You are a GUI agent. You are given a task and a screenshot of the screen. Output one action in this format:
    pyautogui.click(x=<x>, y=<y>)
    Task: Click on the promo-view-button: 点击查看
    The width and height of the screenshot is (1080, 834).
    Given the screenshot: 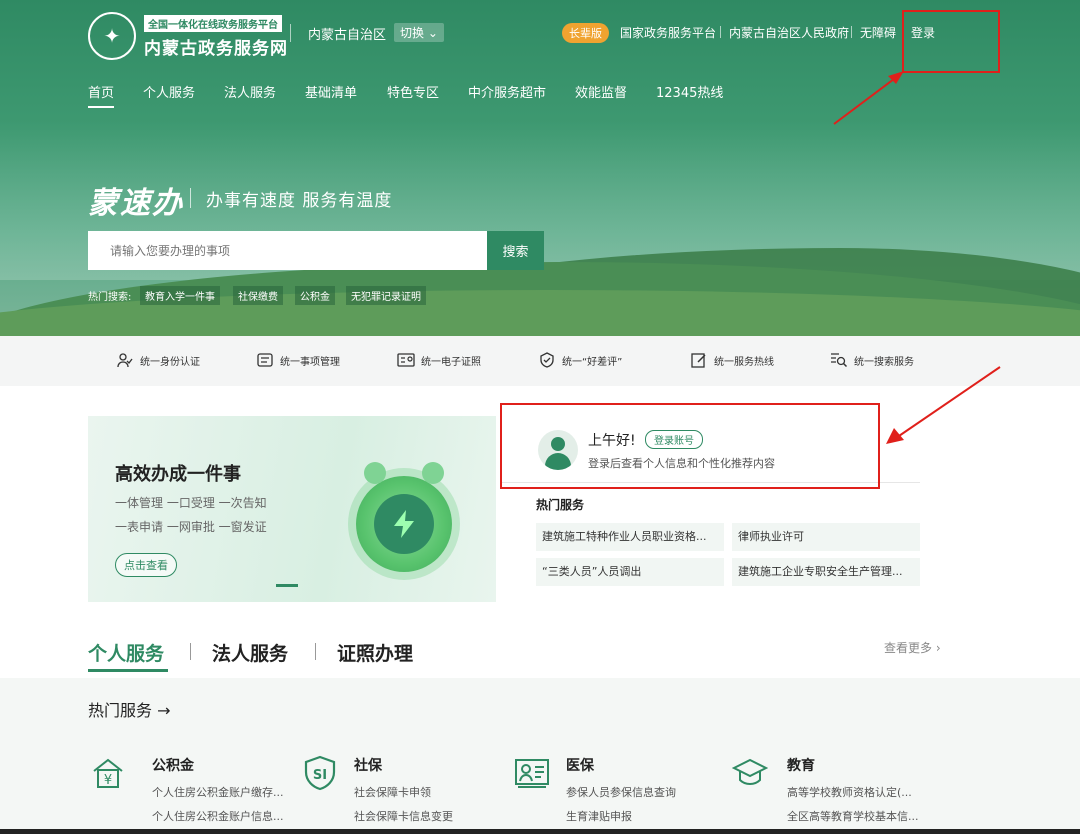 What is the action you would take?
    pyautogui.click(x=146, y=565)
    